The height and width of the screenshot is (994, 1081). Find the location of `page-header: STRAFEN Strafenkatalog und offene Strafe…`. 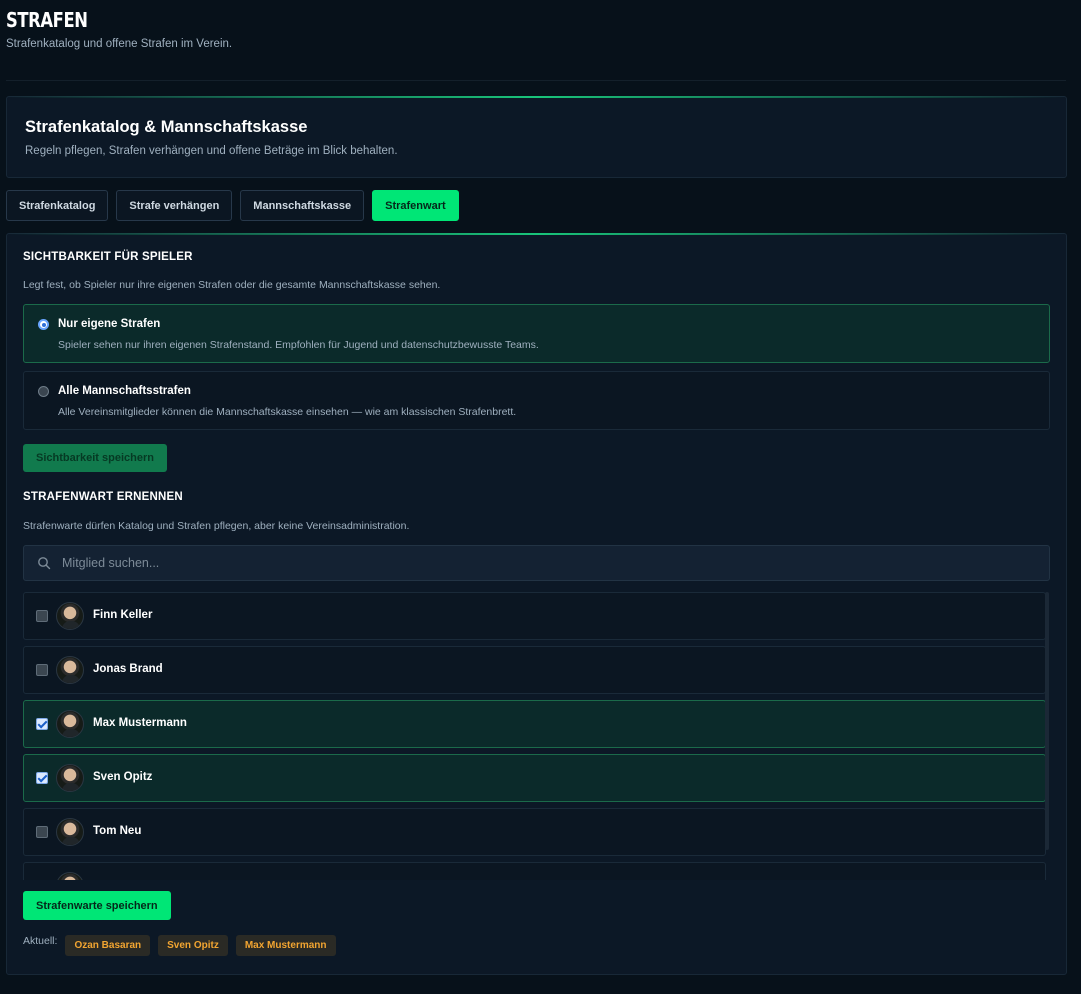

page-header: STRAFEN Strafenkatalog und offene Strafe… is located at coordinates (119, 29).